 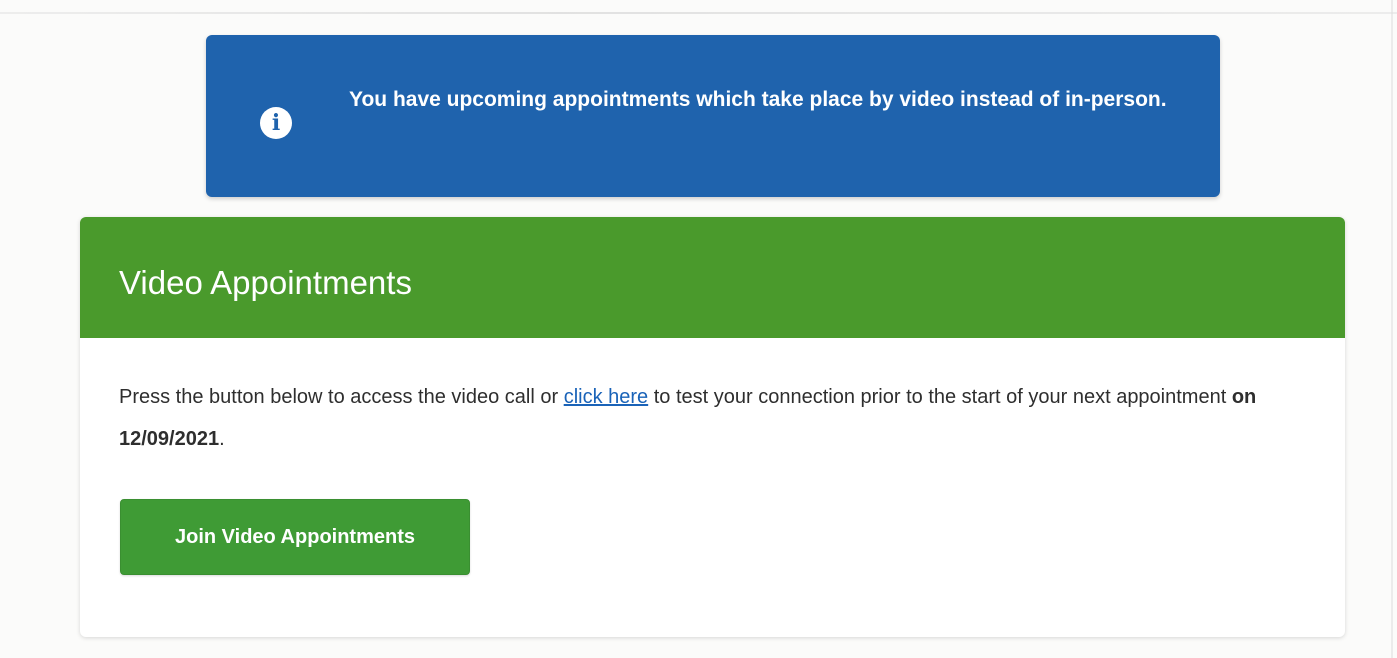 I want to click on card-title: Video Appointments, so click(x=265, y=282).